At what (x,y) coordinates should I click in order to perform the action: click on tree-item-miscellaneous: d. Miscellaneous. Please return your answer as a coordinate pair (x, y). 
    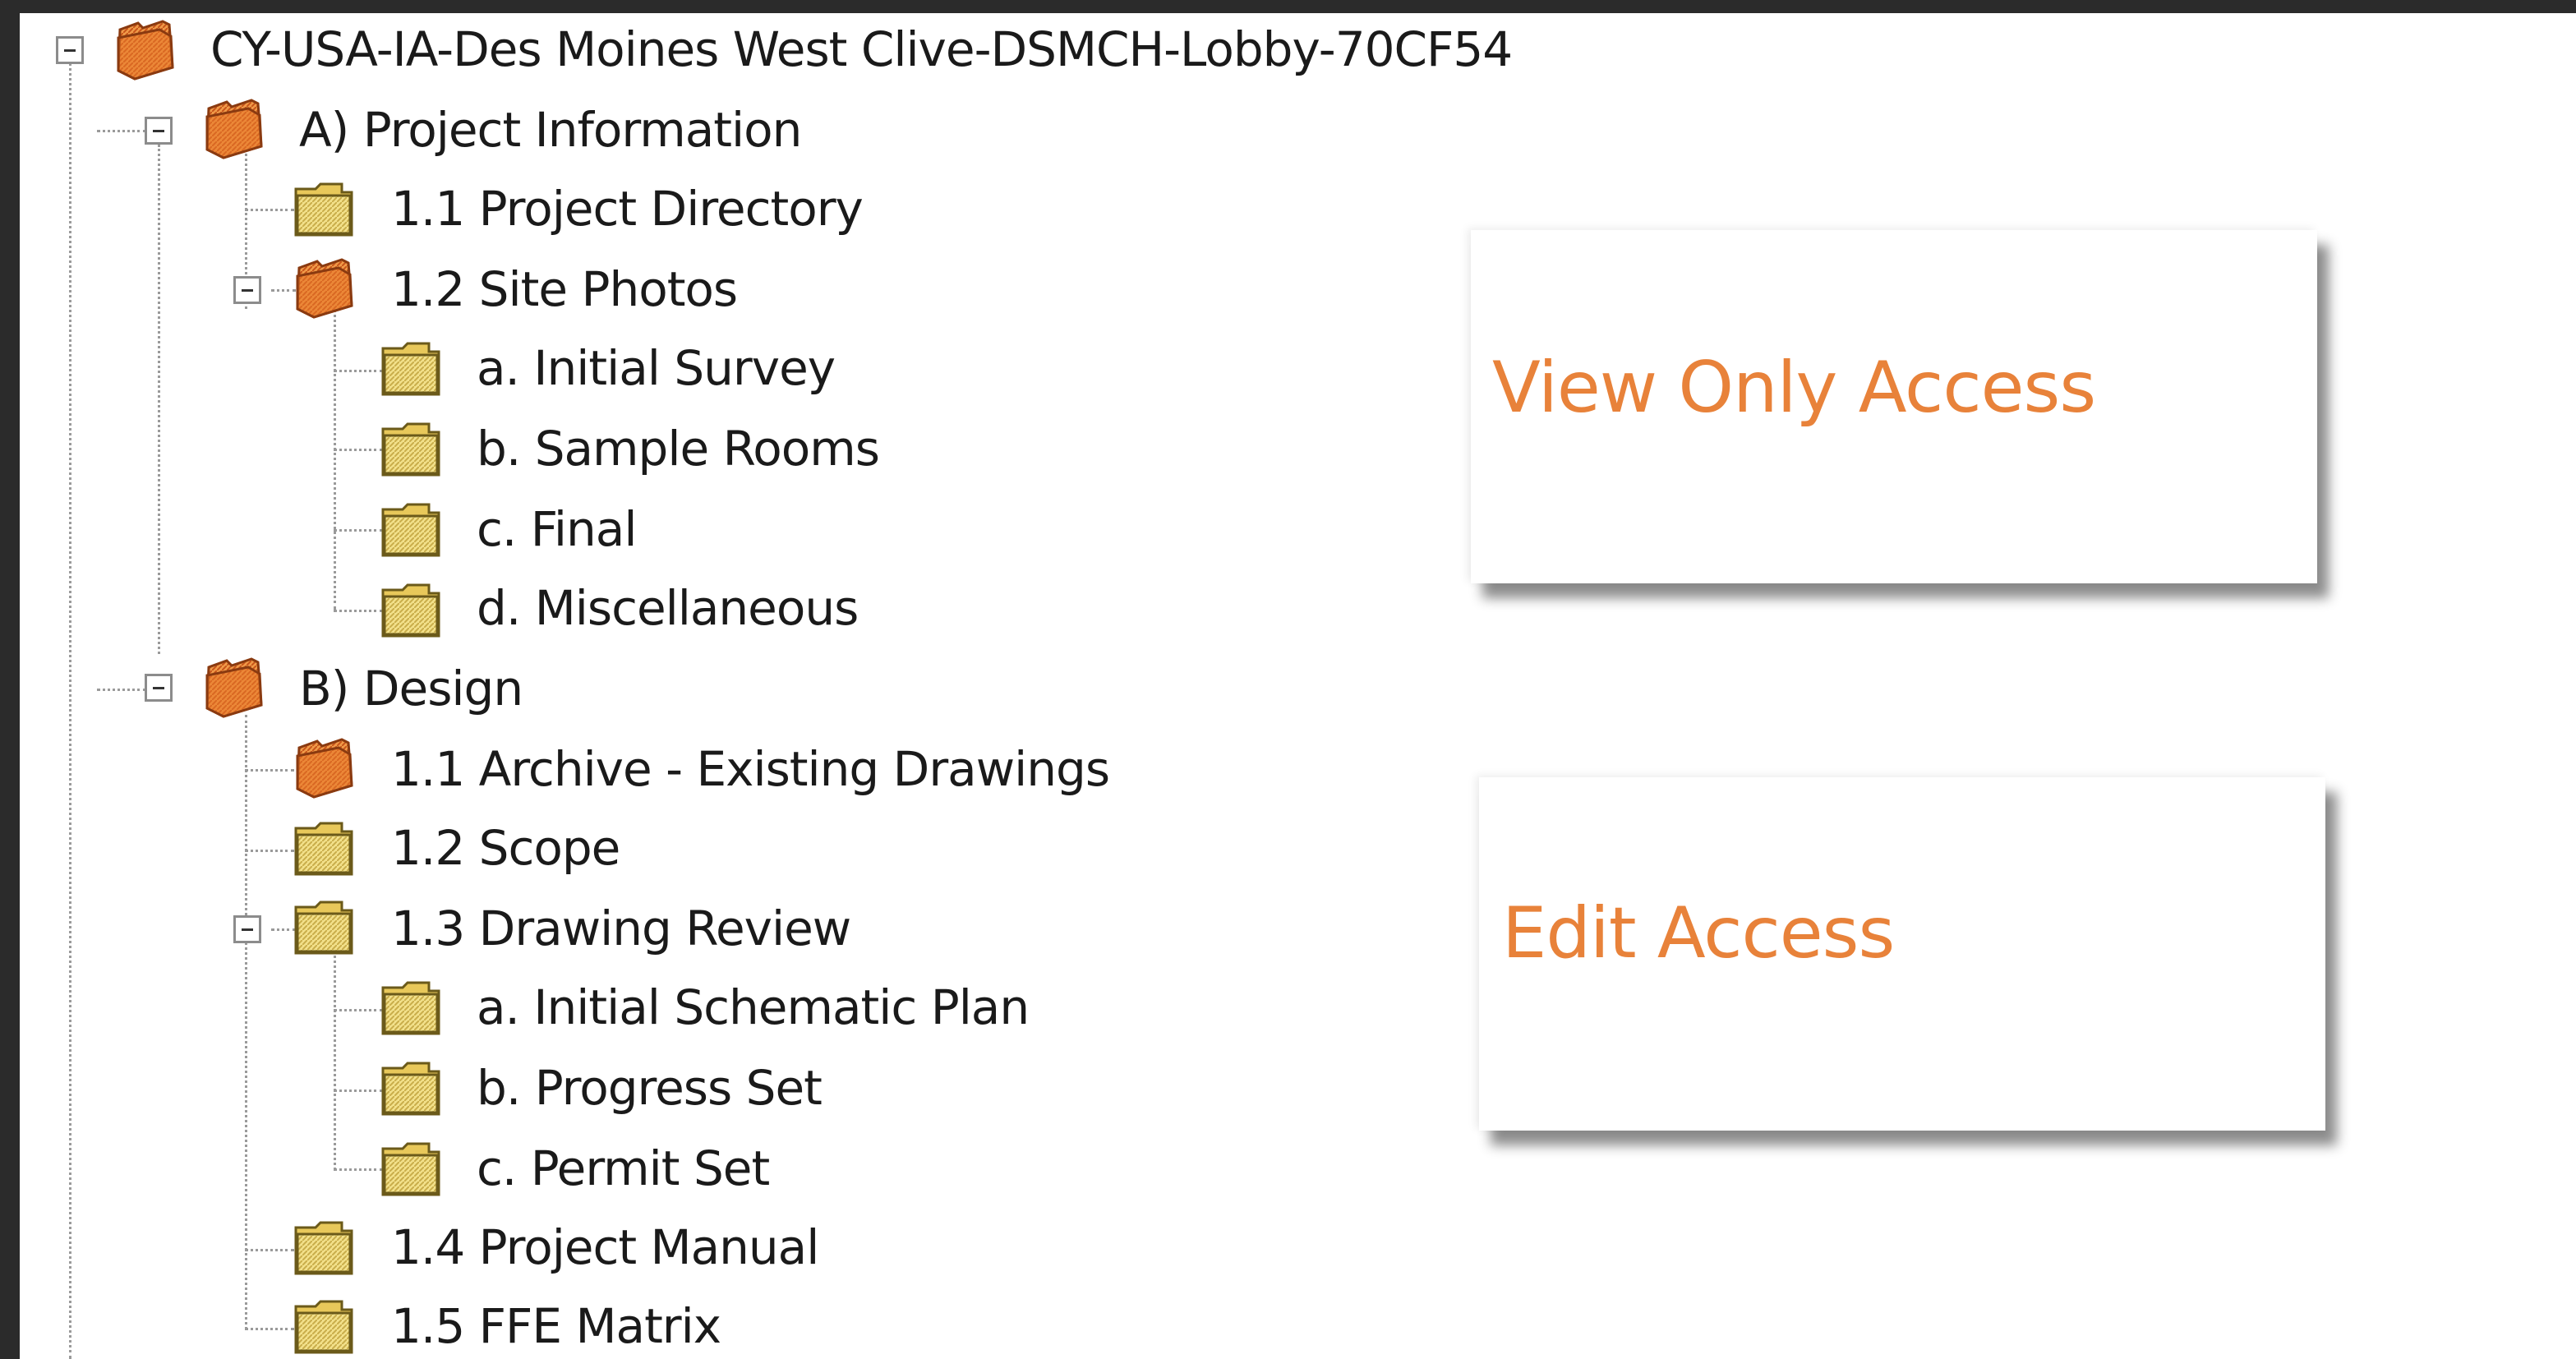
    Looking at the image, I should click on (668, 608).